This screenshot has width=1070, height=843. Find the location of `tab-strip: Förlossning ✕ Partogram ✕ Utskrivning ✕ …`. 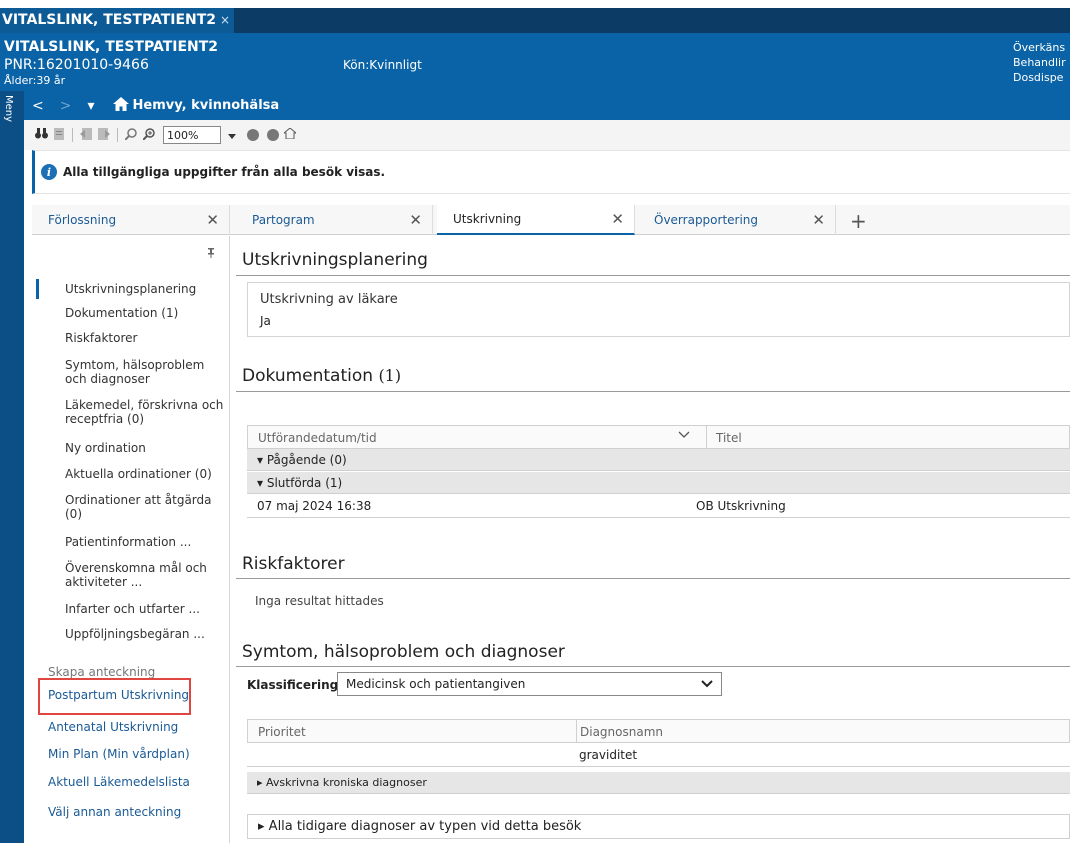

tab-strip: Förlossning ✕ Partogram ✕ Utskrivning ✕ … is located at coordinates (551, 220).